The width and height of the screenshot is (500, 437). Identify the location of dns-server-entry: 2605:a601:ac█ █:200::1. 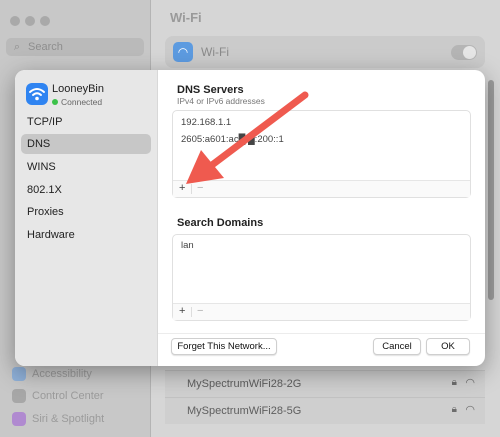
(232, 139).